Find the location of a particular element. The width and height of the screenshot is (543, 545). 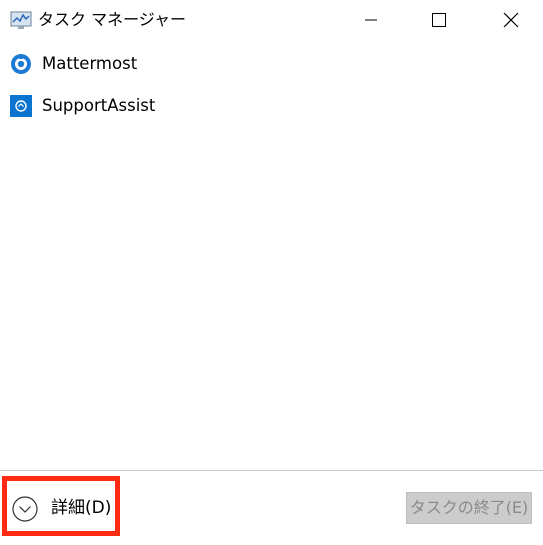

maximize-button is located at coordinates (439, 20).